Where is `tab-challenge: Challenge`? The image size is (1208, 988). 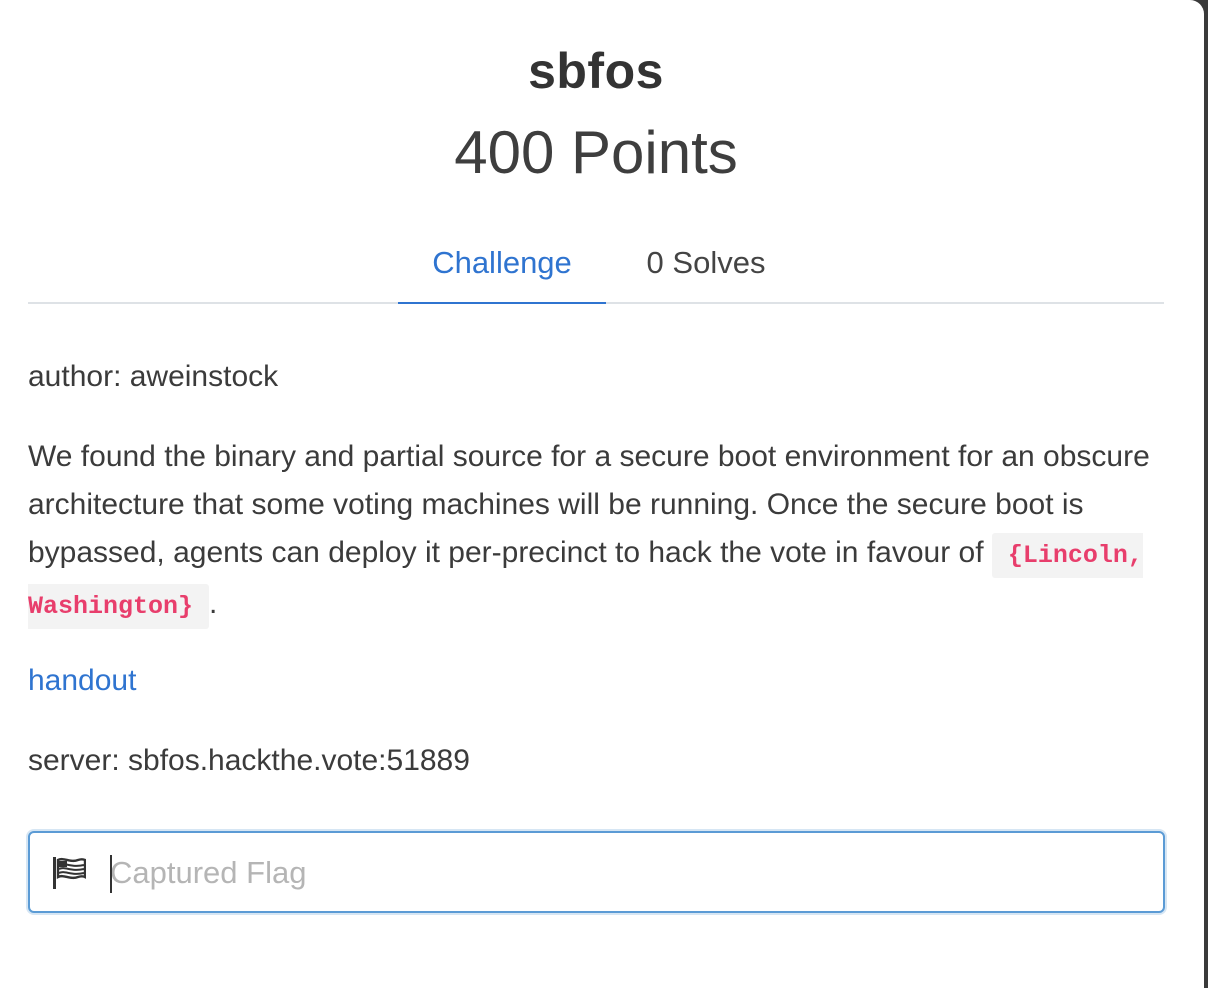 tab-challenge: Challenge is located at coordinates (502, 266).